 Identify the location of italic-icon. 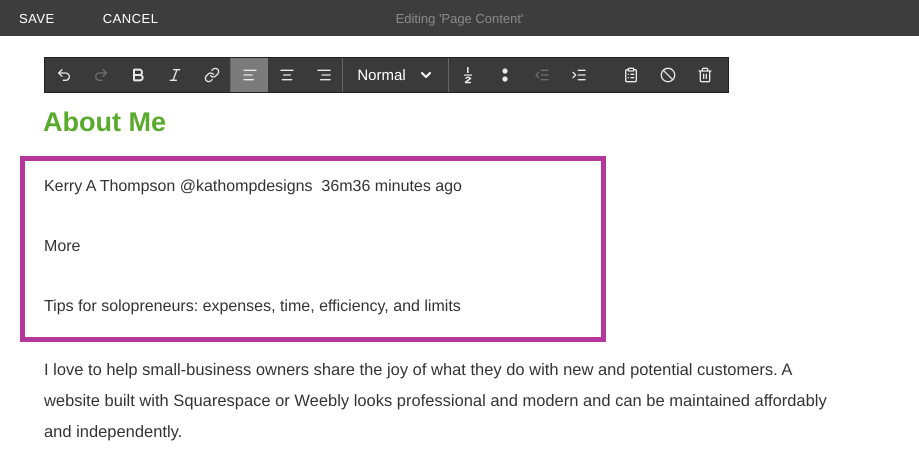
(174, 75).